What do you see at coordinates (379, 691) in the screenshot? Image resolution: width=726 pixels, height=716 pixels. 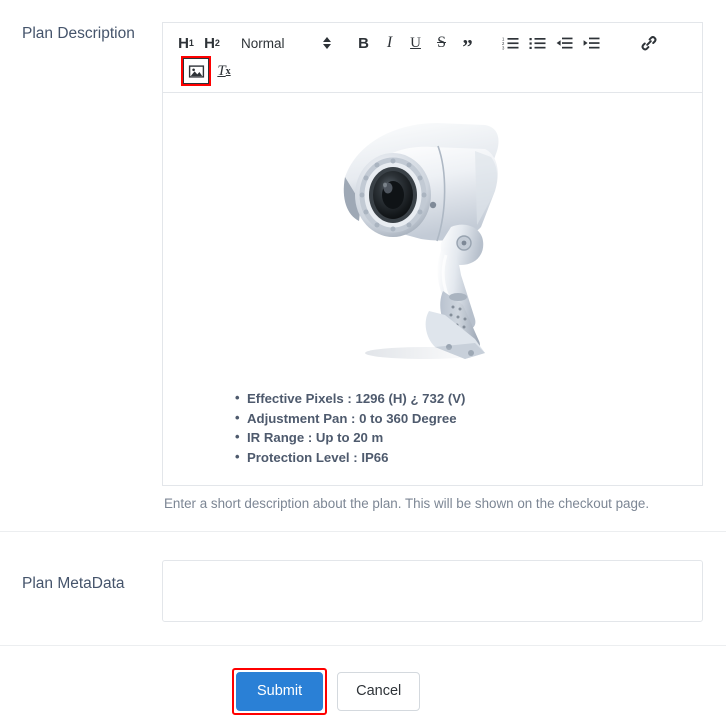 I see `cancel-button: Cancel` at bounding box center [379, 691].